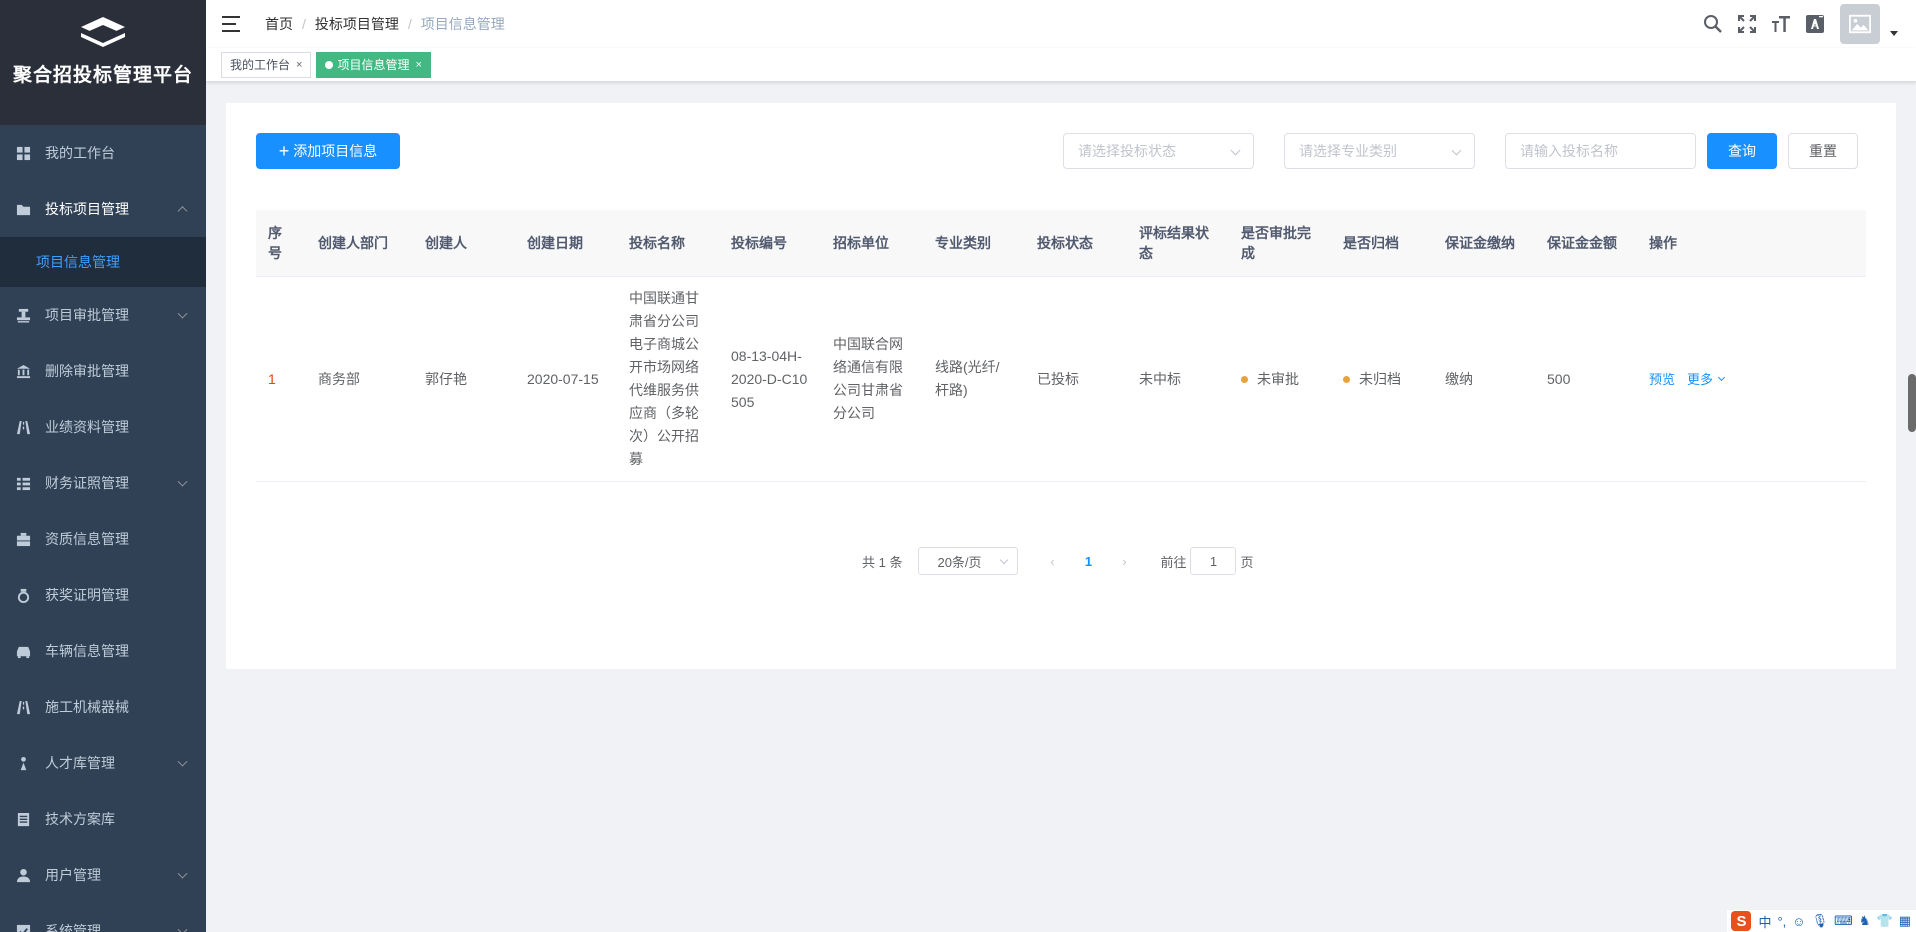  What do you see at coordinates (968, 561) in the screenshot?
I see `page-size-select: 20条/页` at bounding box center [968, 561].